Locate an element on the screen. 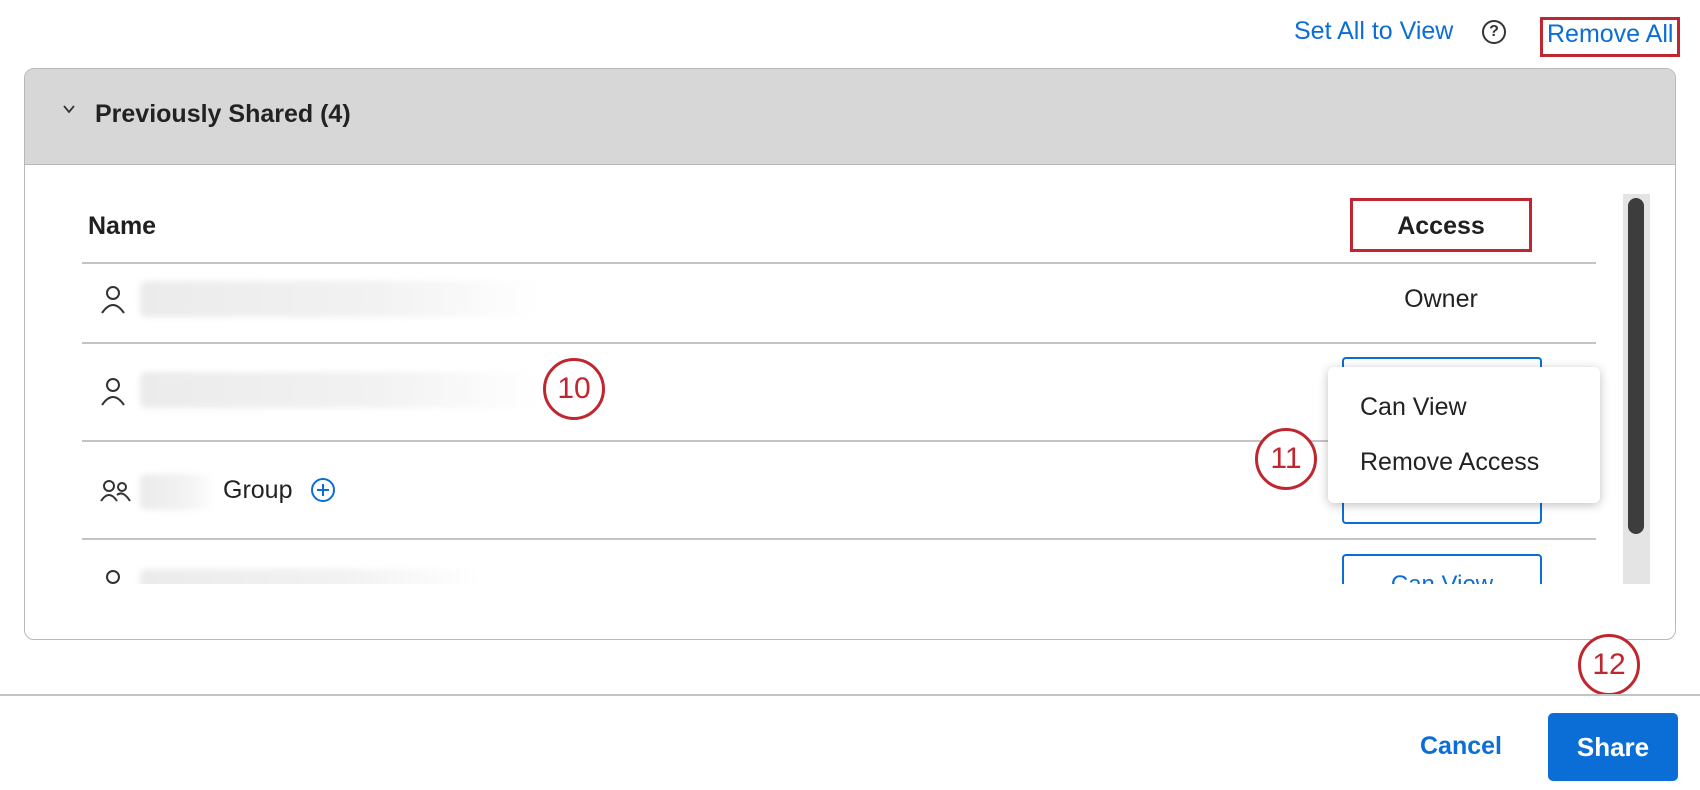 The width and height of the screenshot is (1700, 790). header-divider is located at coordinates (839, 263).